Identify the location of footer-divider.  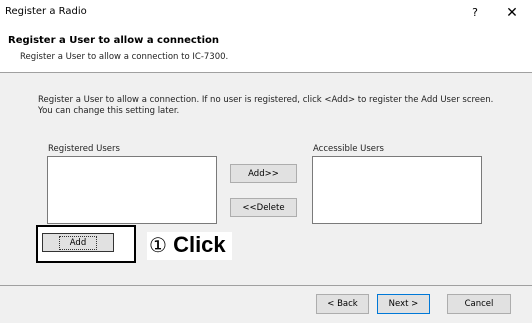
(266, 285).